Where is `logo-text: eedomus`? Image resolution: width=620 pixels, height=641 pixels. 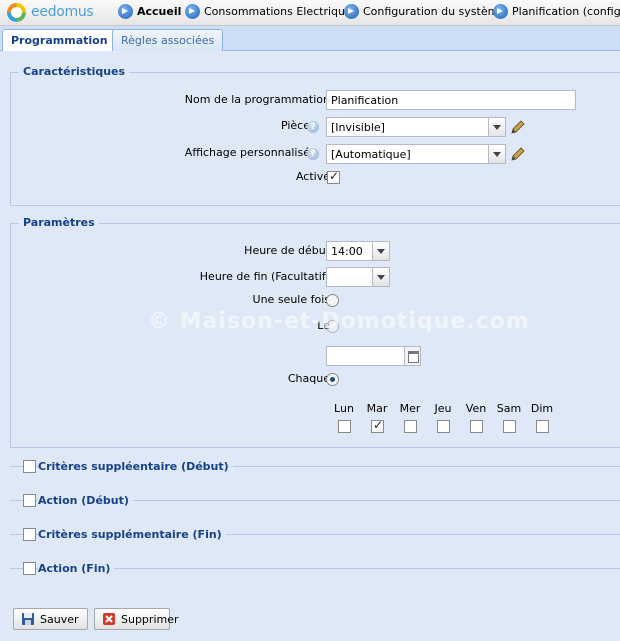
logo-text: eedomus is located at coordinates (62, 12).